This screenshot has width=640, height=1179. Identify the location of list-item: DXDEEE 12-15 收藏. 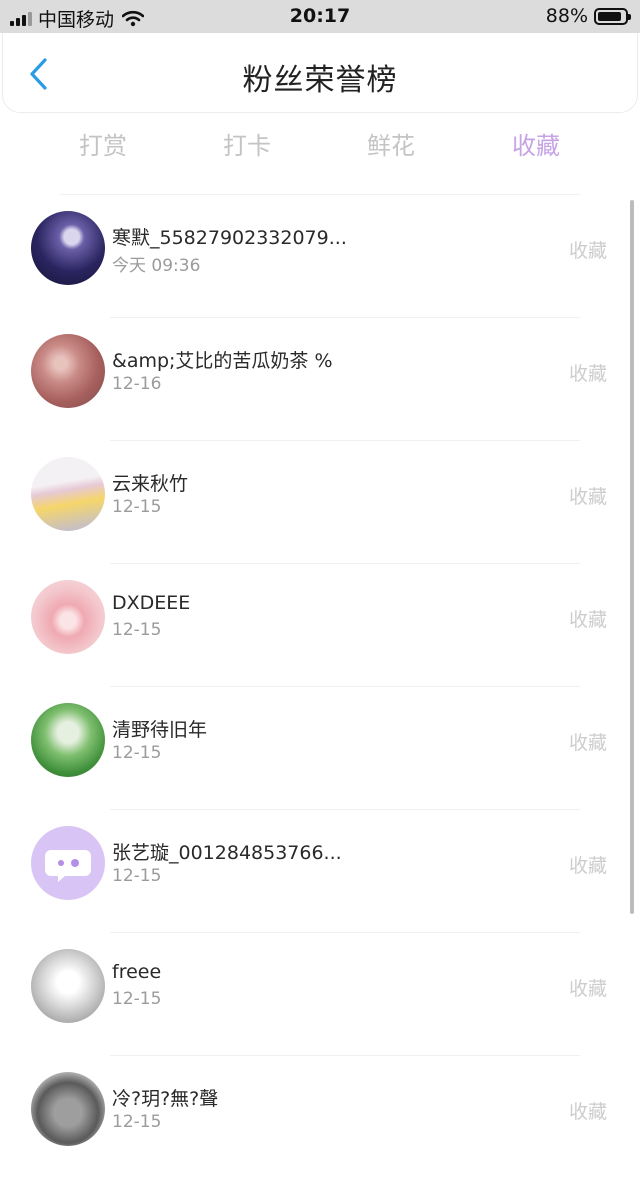
(320, 625).